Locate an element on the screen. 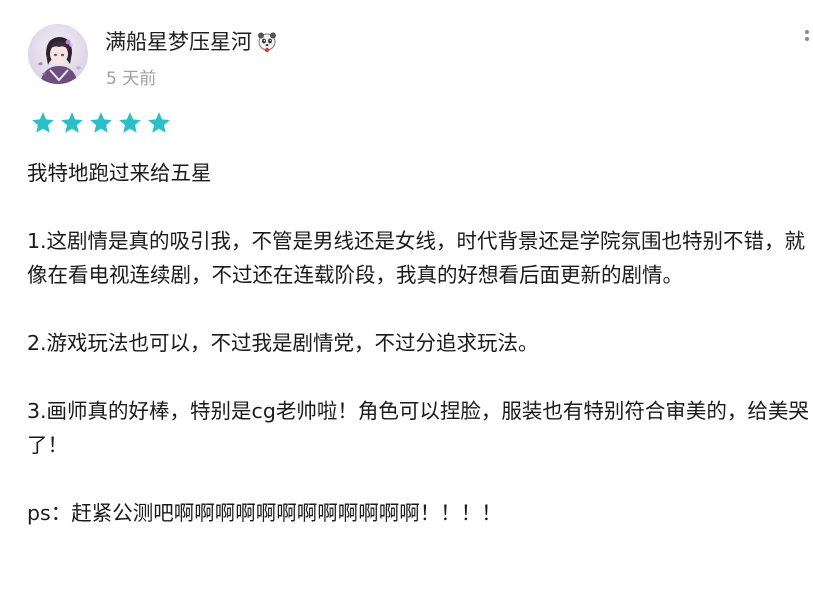 This screenshot has height=596, width=813. avatar-image is located at coordinates (58, 54).